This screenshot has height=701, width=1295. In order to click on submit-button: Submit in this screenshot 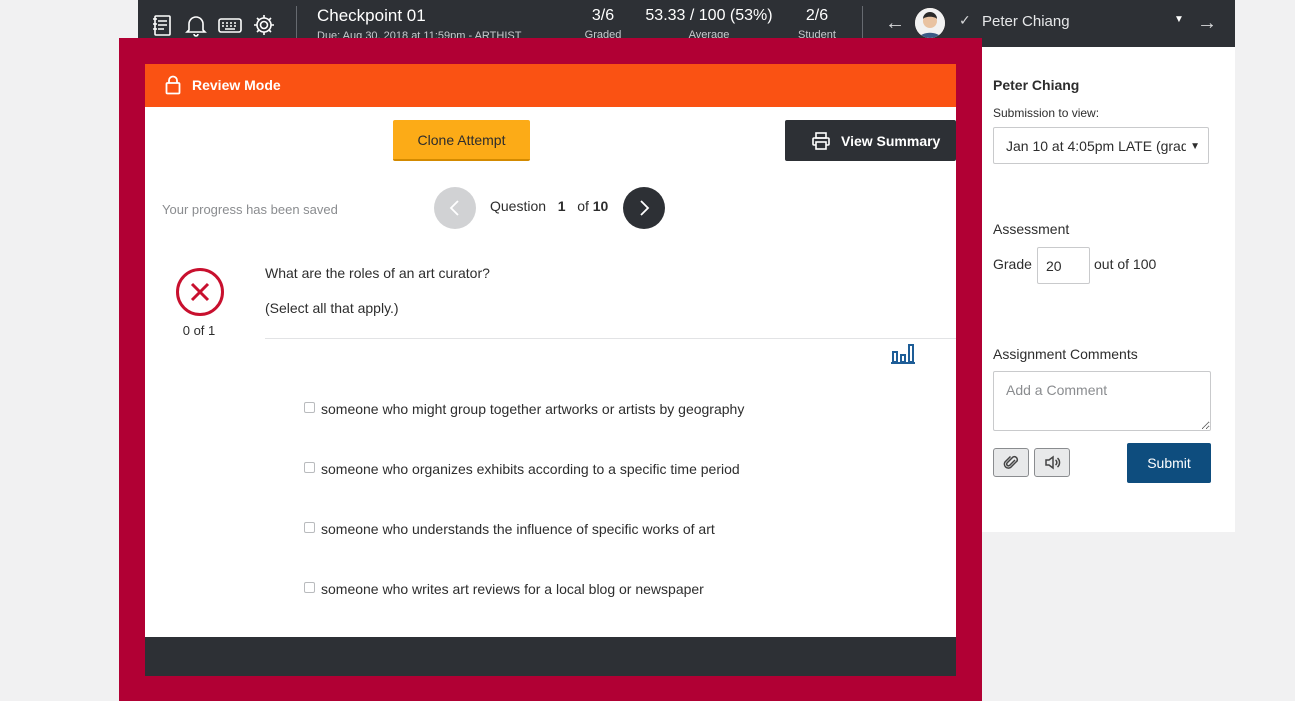, I will do `click(1169, 463)`.